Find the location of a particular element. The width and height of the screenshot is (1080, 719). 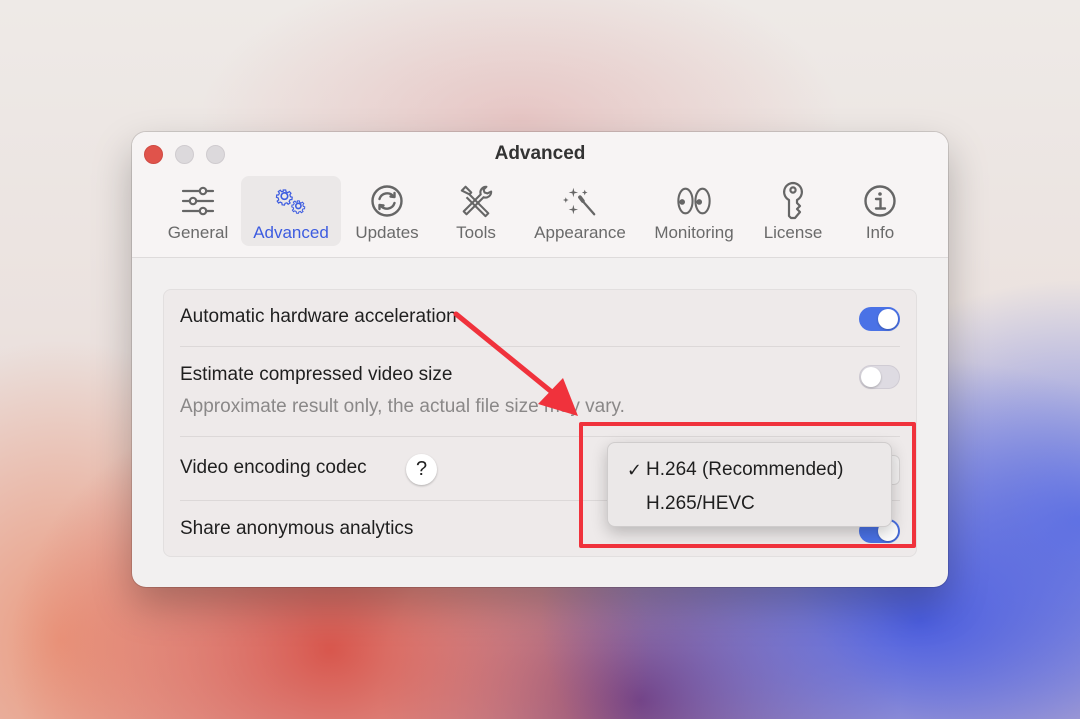

sliders-icon is located at coordinates (198, 201).